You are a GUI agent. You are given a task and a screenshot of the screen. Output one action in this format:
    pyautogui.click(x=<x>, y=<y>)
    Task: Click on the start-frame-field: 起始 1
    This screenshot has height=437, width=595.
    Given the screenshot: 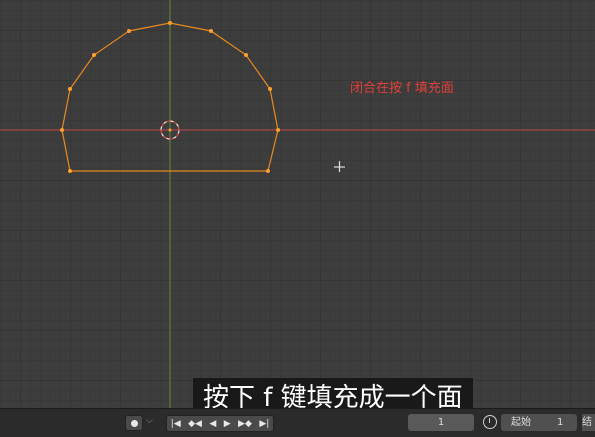 What is the action you would take?
    pyautogui.click(x=539, y=422)
    